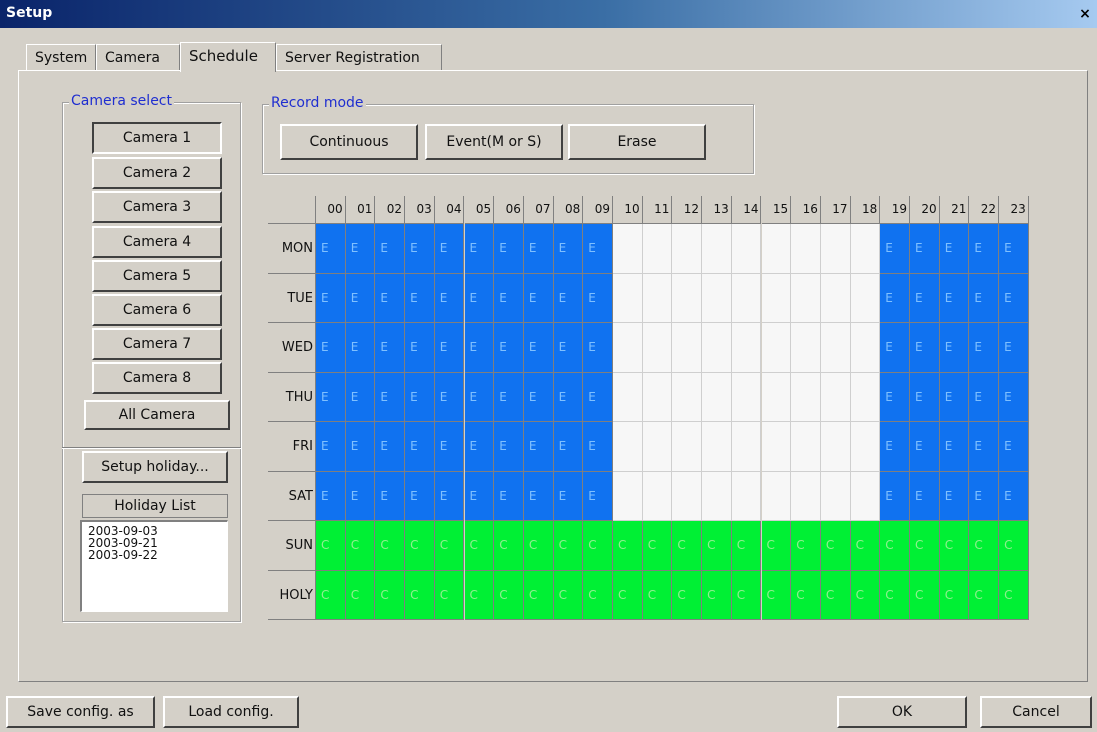 Image resolution: width=1097 pixels, height=732 pixels. Describe the element at coordinates (865, 210) in the screenshot. I see `hour-header: 18` at that location.